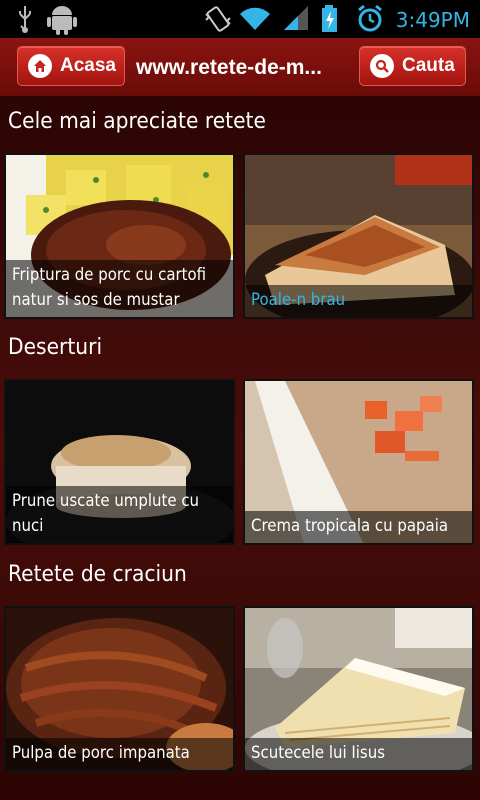 The height and width of the screenshot is (800, 480). What do you see at coordinates (358, 301) in the screenshot?
I see `recipe-caption: Poale-n brau` at bounding box center [358, 301].